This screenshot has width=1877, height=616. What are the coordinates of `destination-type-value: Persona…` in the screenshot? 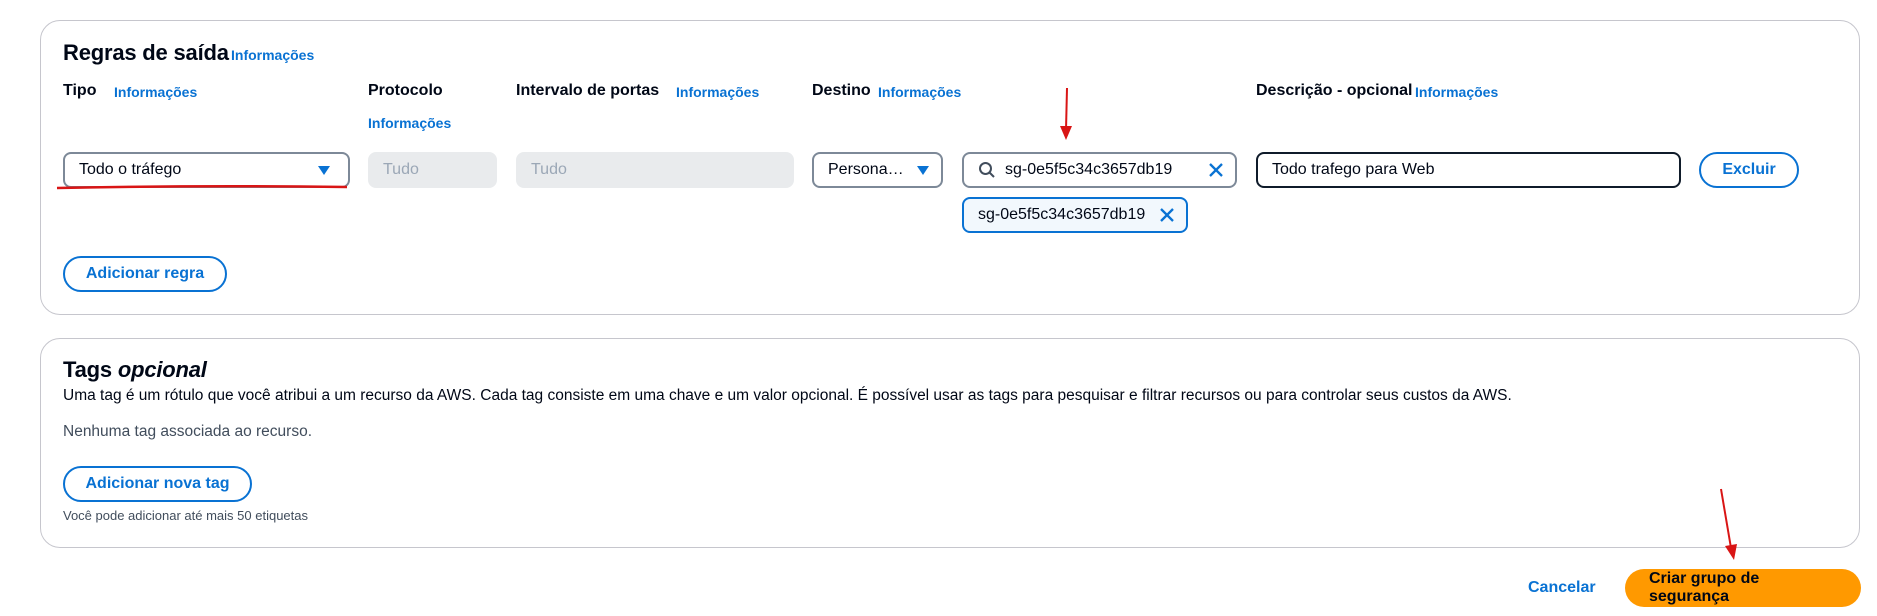 It's located at (866, 169).